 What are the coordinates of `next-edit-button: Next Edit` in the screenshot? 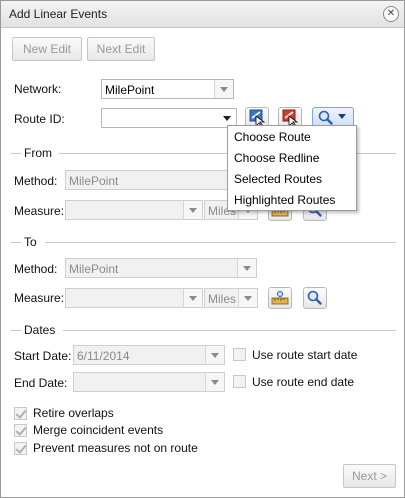 It's located at (121, 49).